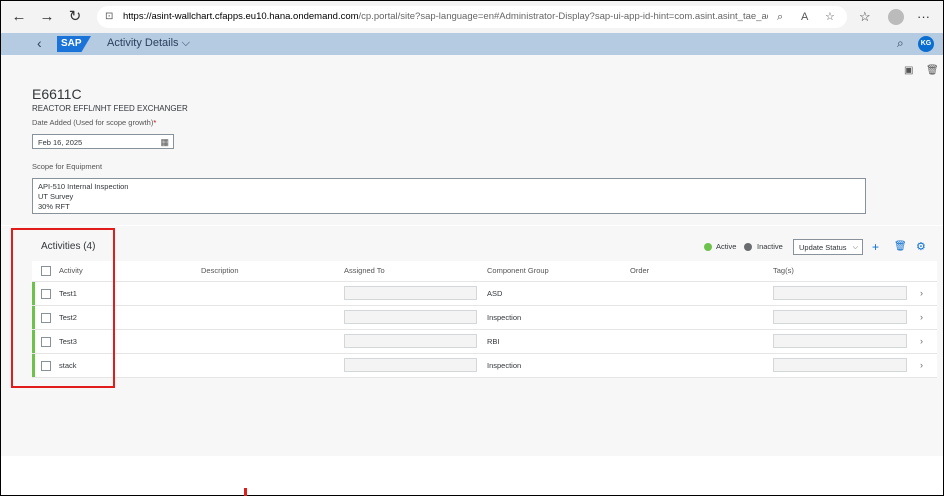 The image size is (946, 498). Describe the element at coordinates (770, 246) in the screenshot. I see `legend-inactive-label: Inactive` at that location.